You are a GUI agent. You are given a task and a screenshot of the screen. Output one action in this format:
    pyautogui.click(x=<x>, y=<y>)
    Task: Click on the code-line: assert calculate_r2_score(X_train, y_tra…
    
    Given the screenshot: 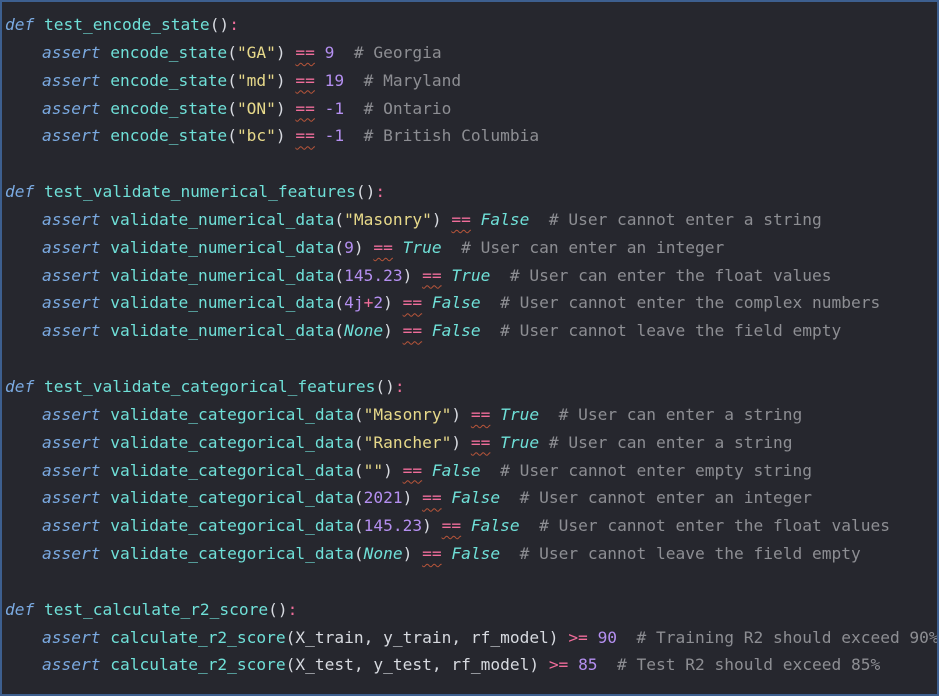 What is the action you would take?
    pyautogui.click(x=471, y=638)
    